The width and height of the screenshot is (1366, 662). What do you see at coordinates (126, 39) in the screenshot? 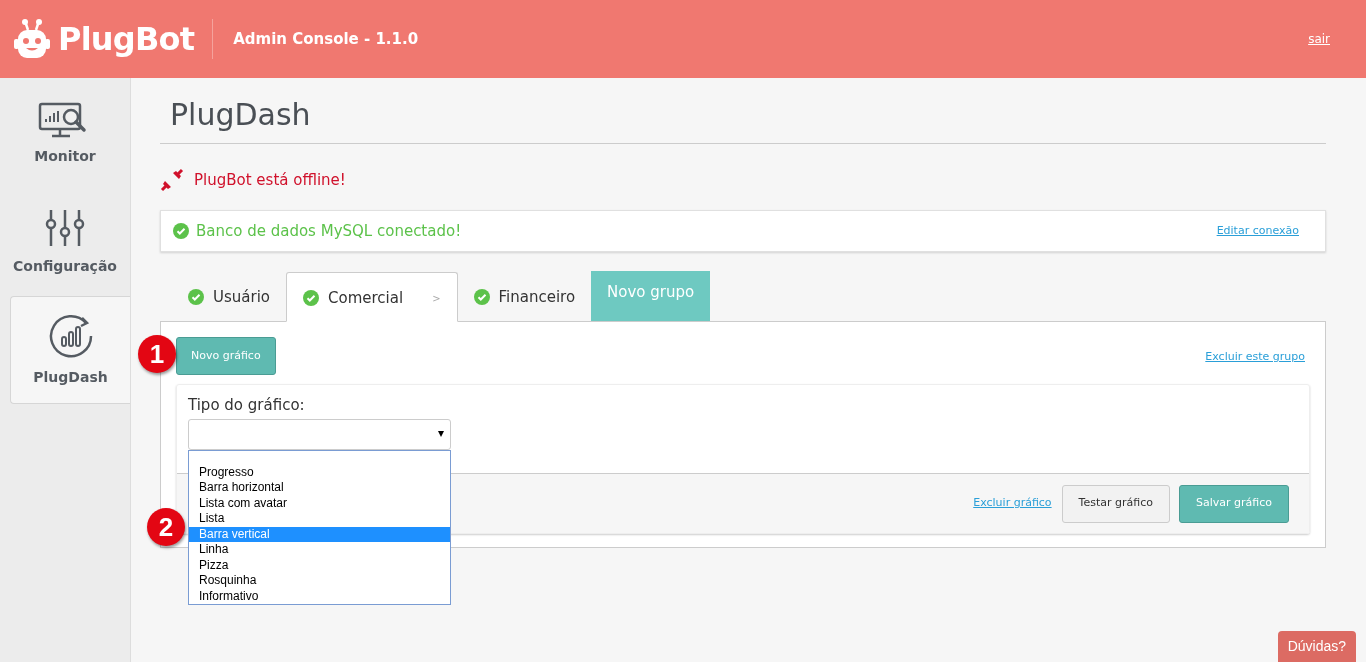
I see `brand-name: PlugBot` at bounding box center [126, 39].